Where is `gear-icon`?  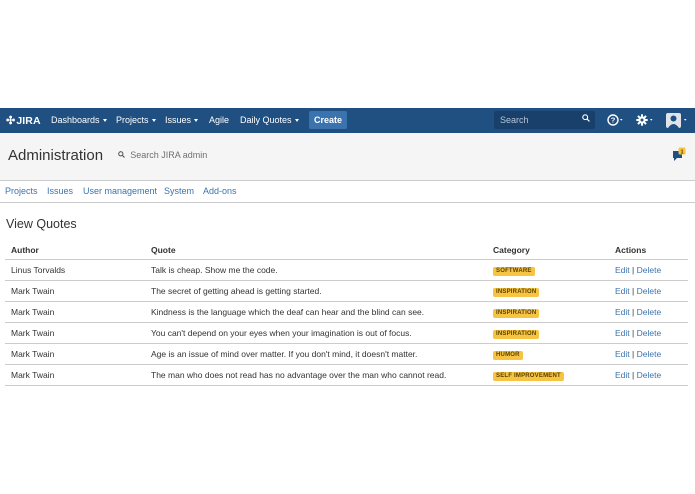
gear-icon is located at coordinates (646, 121).